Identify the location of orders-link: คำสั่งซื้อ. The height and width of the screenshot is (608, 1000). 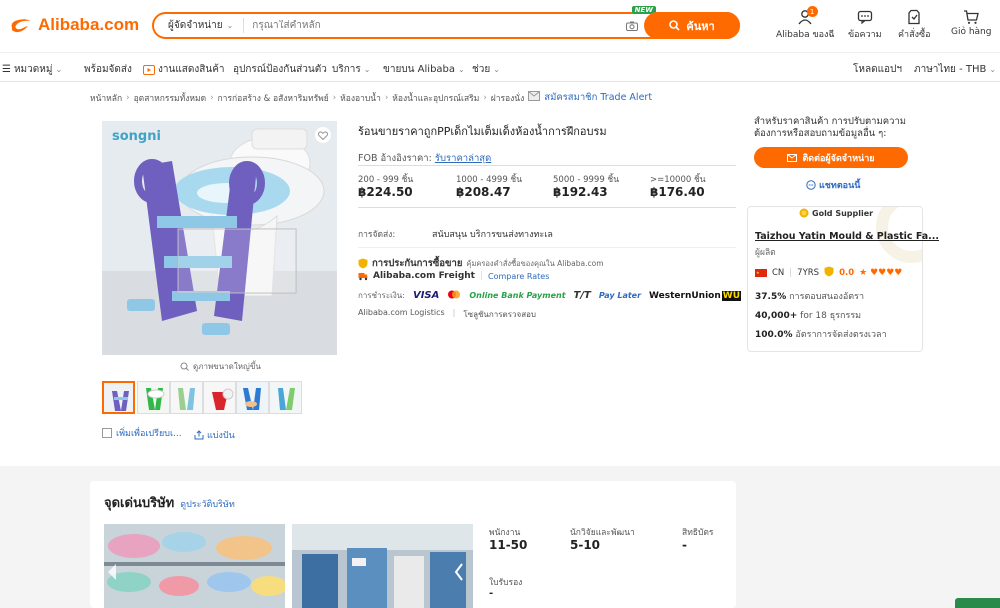
(914, 25).